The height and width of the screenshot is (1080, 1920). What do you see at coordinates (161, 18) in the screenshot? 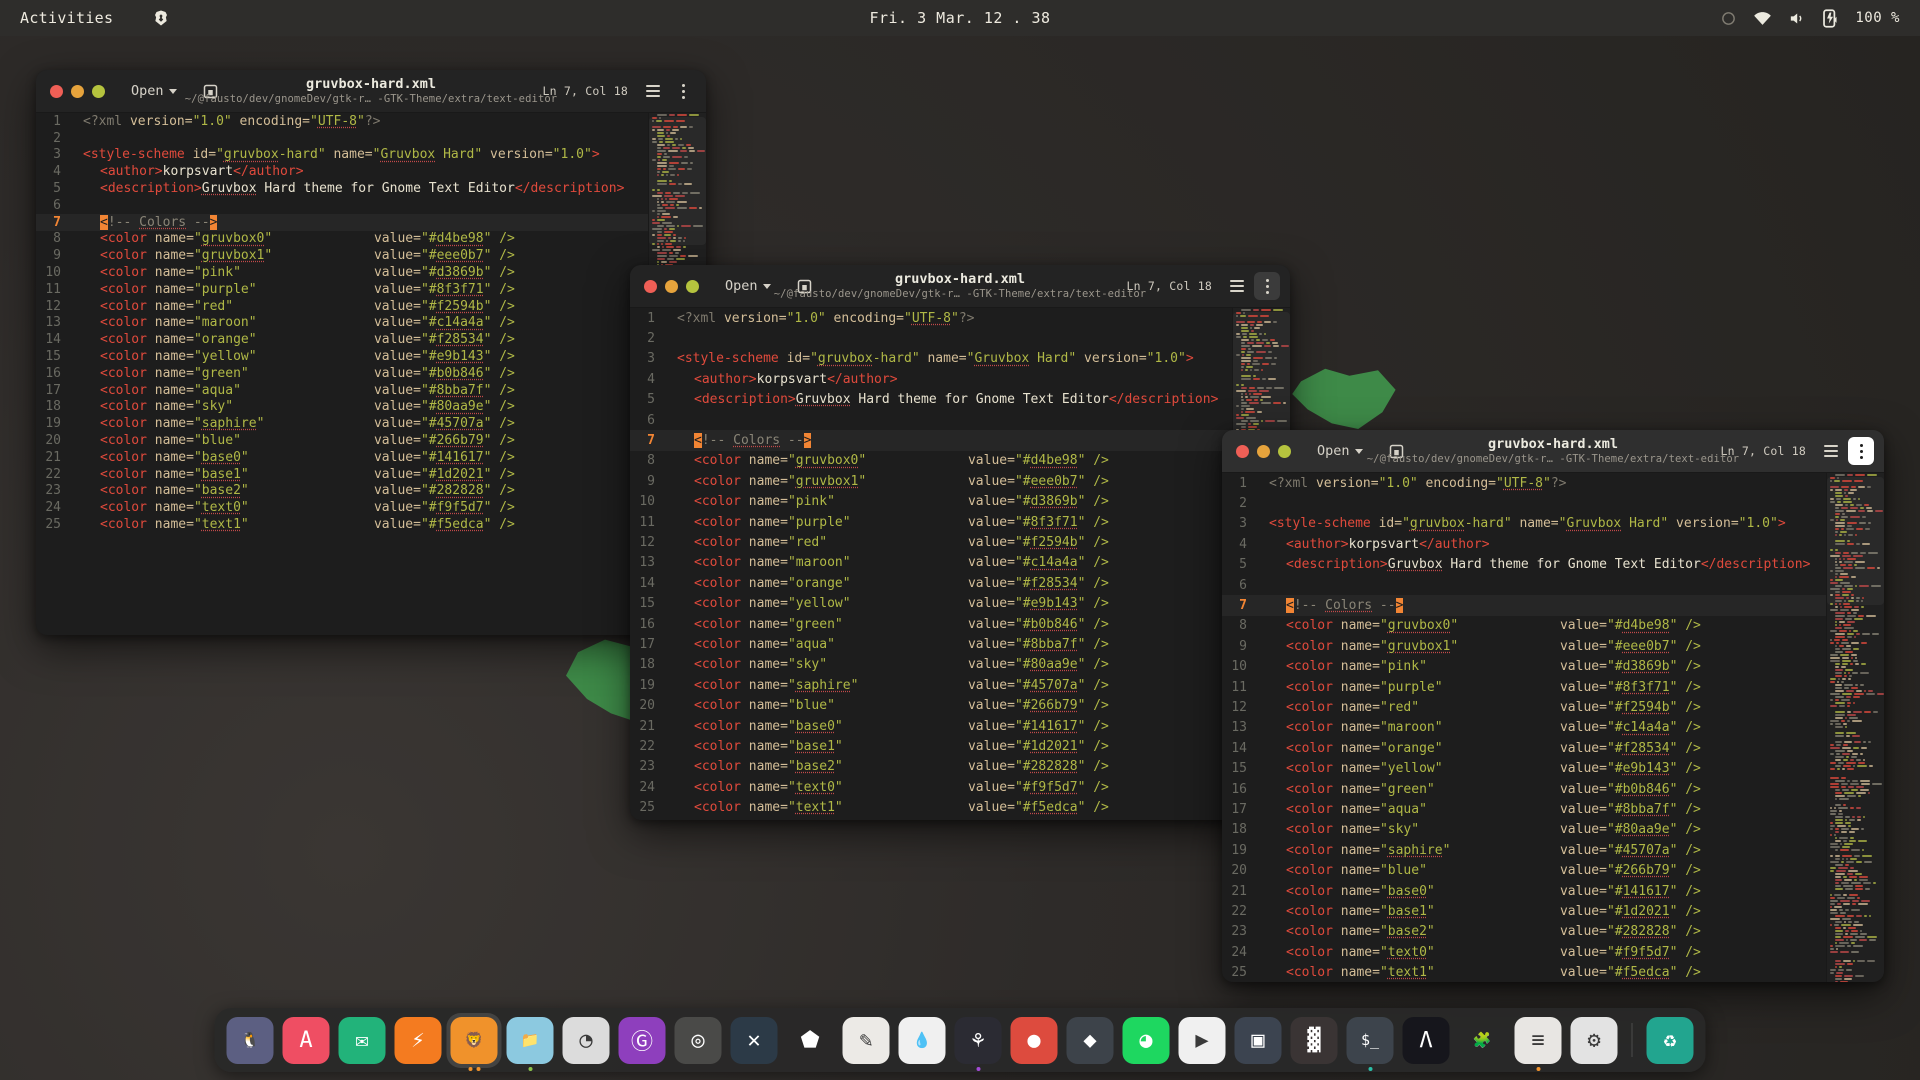
I see `brave-icon` at bounding box center [161, 18].